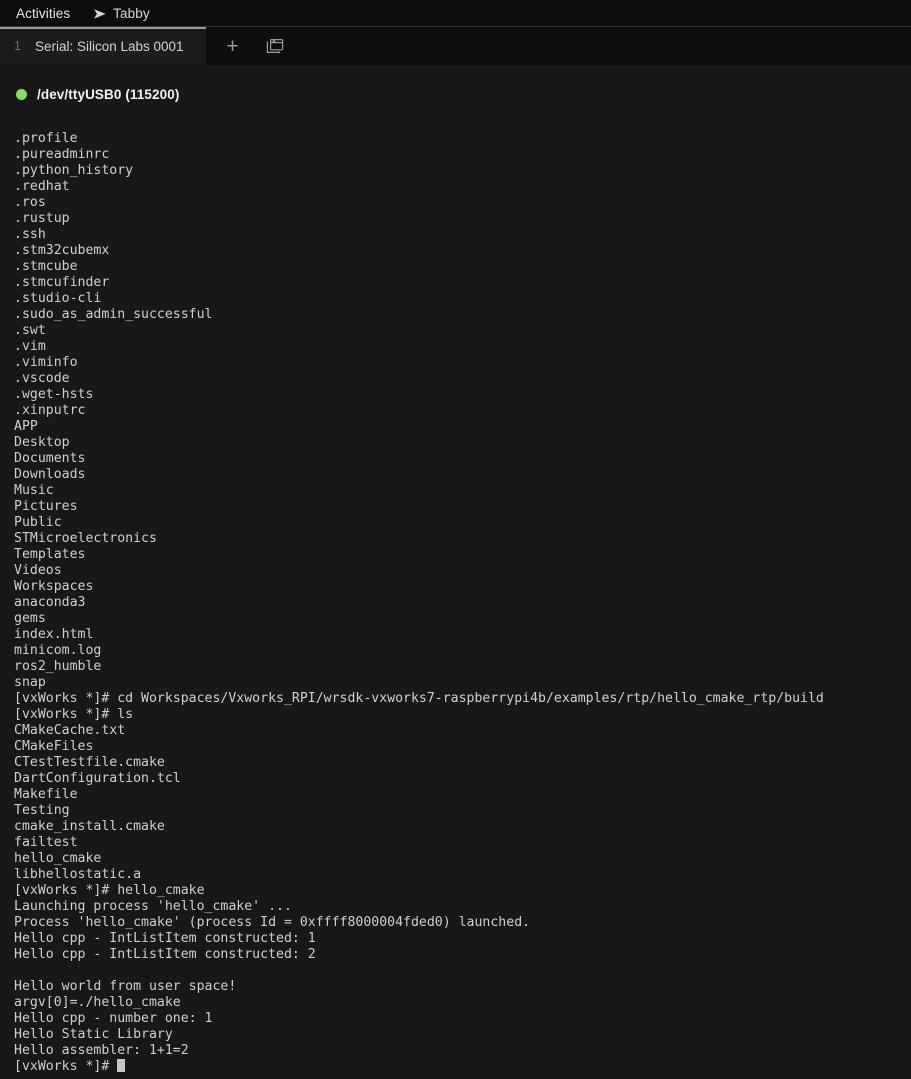 The image size is (911, 1079). Describe the element at coordinates (50, 458) in the screenshot. I see `terminal-line: Documents` at that location.